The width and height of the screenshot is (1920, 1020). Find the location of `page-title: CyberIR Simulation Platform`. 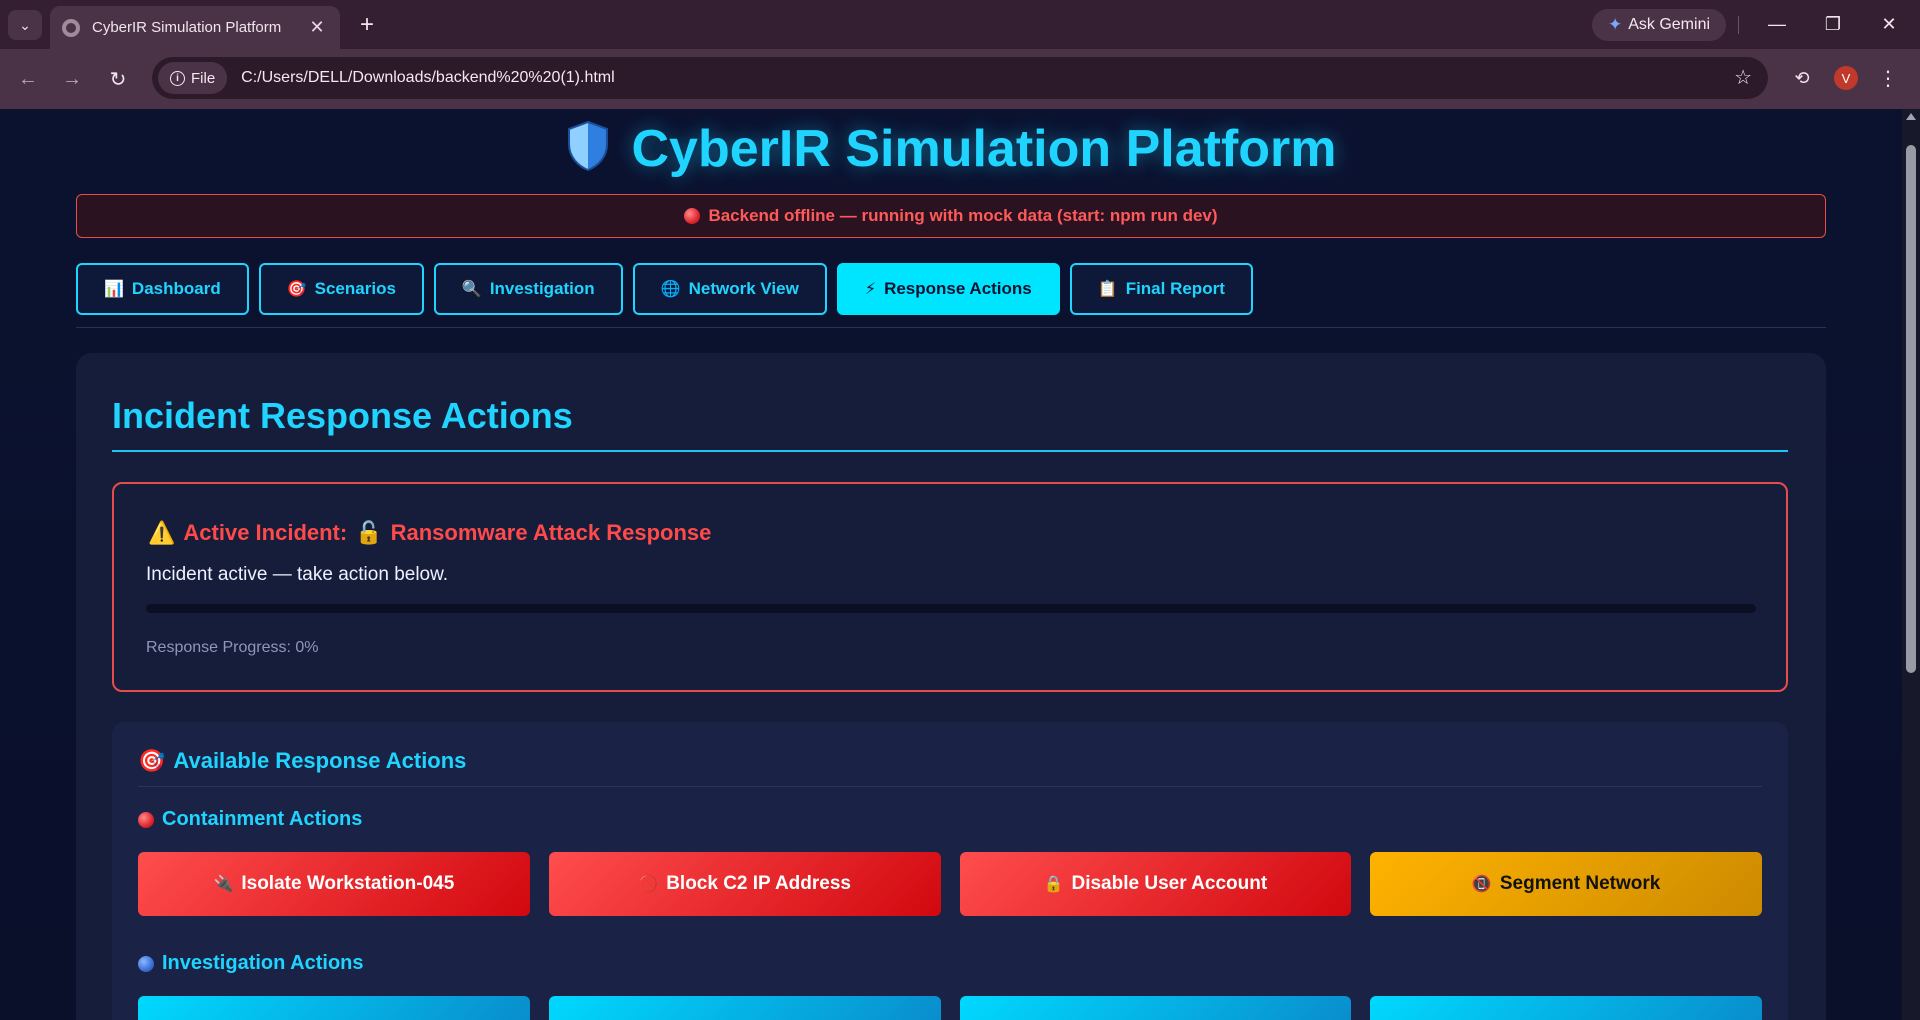

page-title: CyberIR Simulation Platform is located at coordinates (984, 149).